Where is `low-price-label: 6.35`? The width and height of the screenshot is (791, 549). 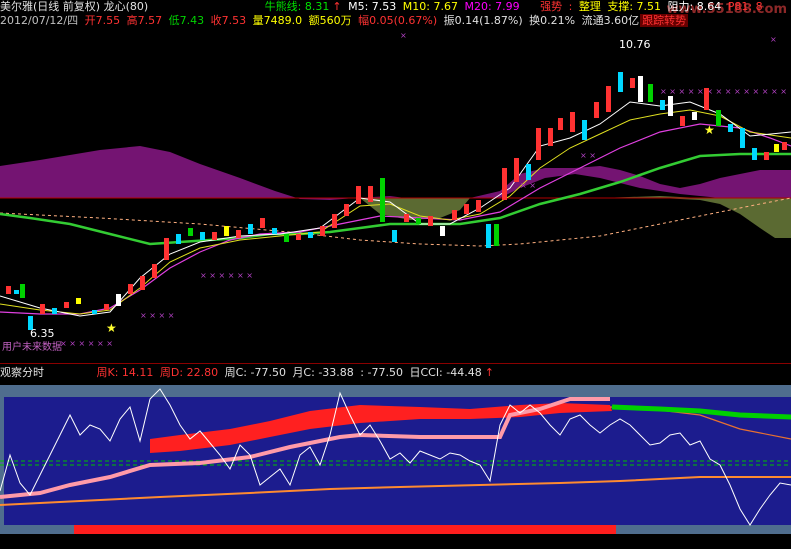
low-price-label: 6.35 is located at coordinates (42, 333).